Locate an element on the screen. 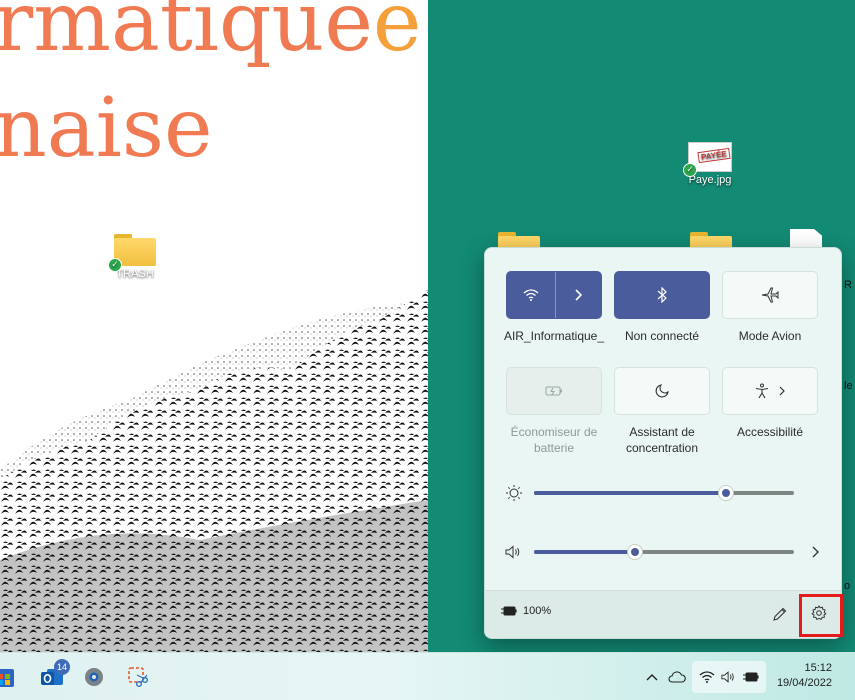  taskbar-app-settings is located at coordinates (94, 677).